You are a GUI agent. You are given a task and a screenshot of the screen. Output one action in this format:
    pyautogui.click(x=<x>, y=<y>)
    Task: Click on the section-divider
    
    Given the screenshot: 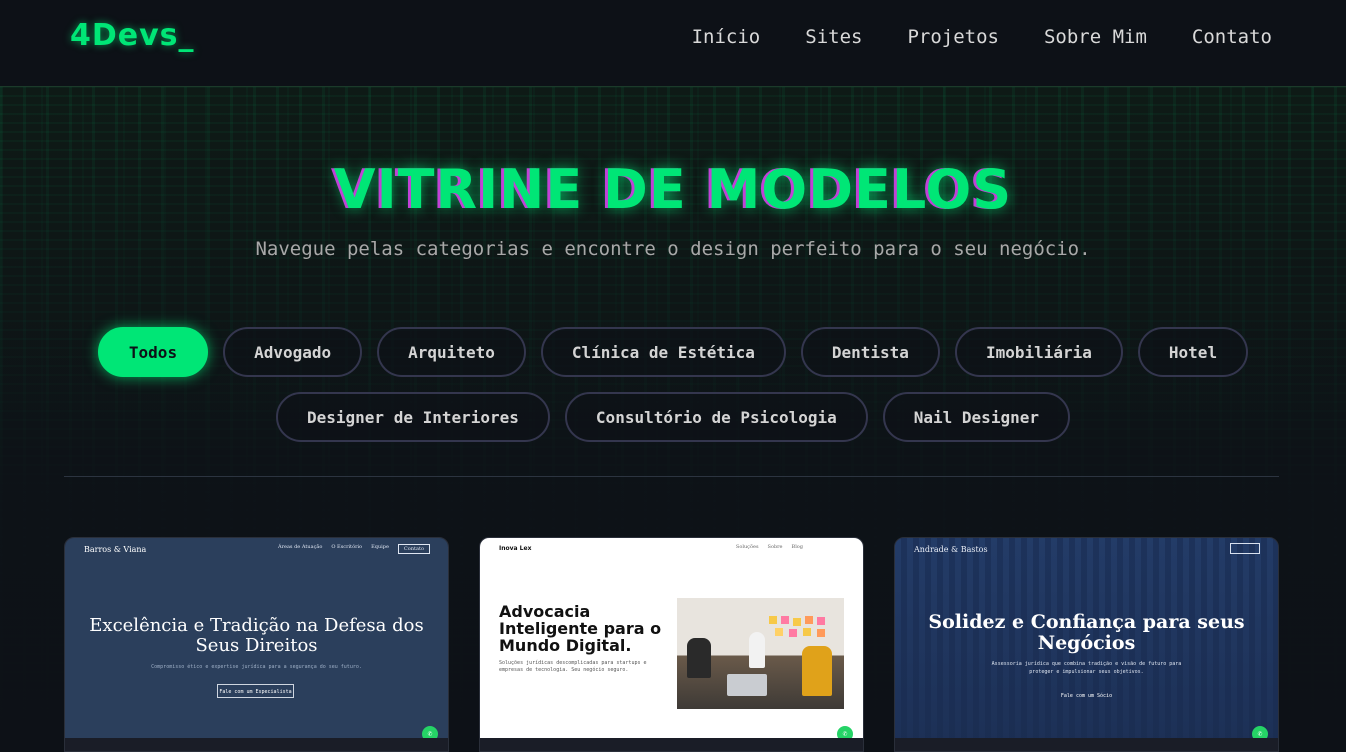 What is the action you would take?
    pyautogui.click(x=671, y=476)
    